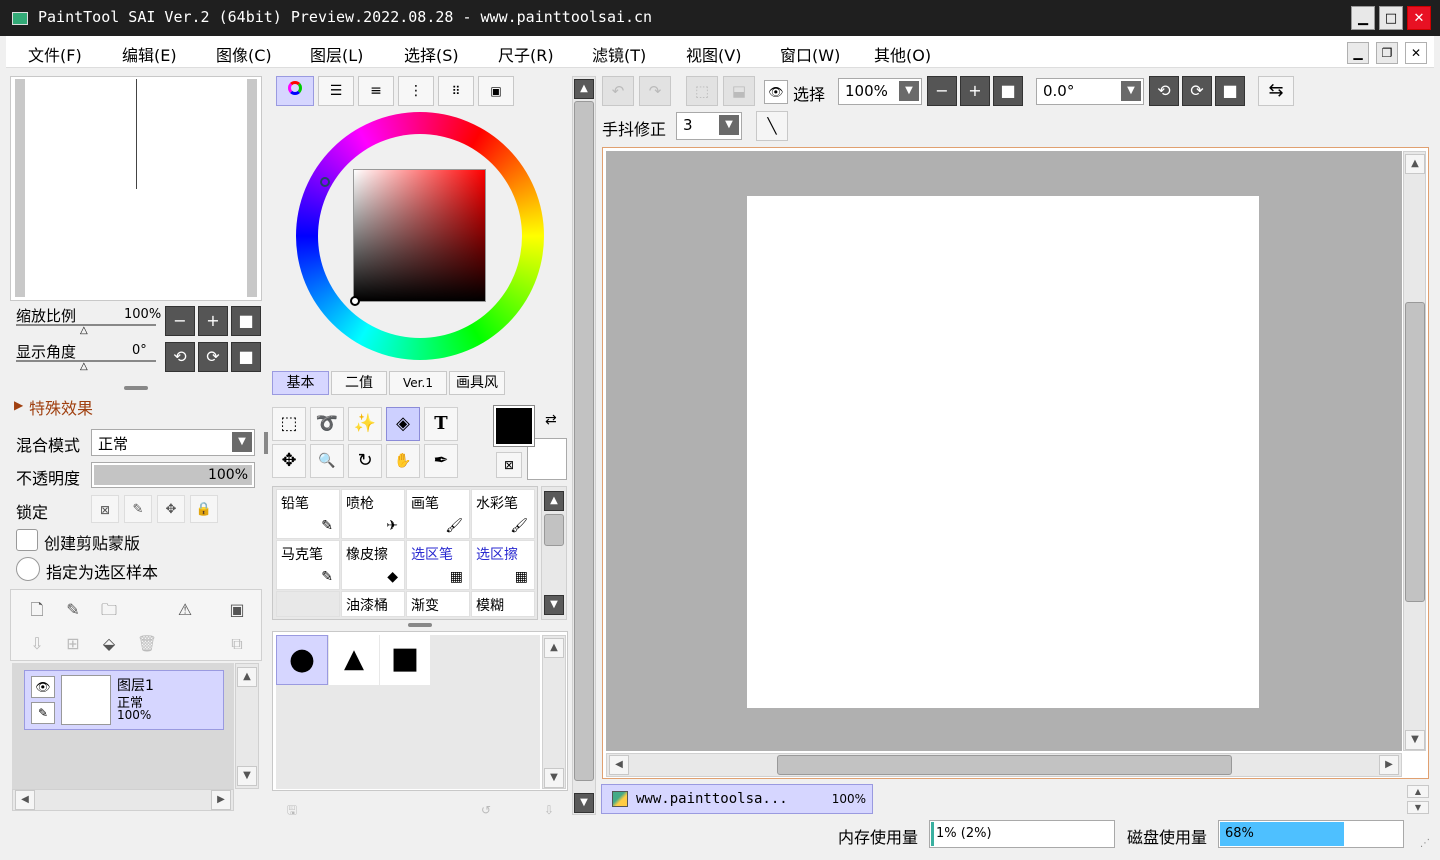 This screenshot has width=1440, height=860. I want to click on lock-all-icon: 🔒, so click(204, 509).